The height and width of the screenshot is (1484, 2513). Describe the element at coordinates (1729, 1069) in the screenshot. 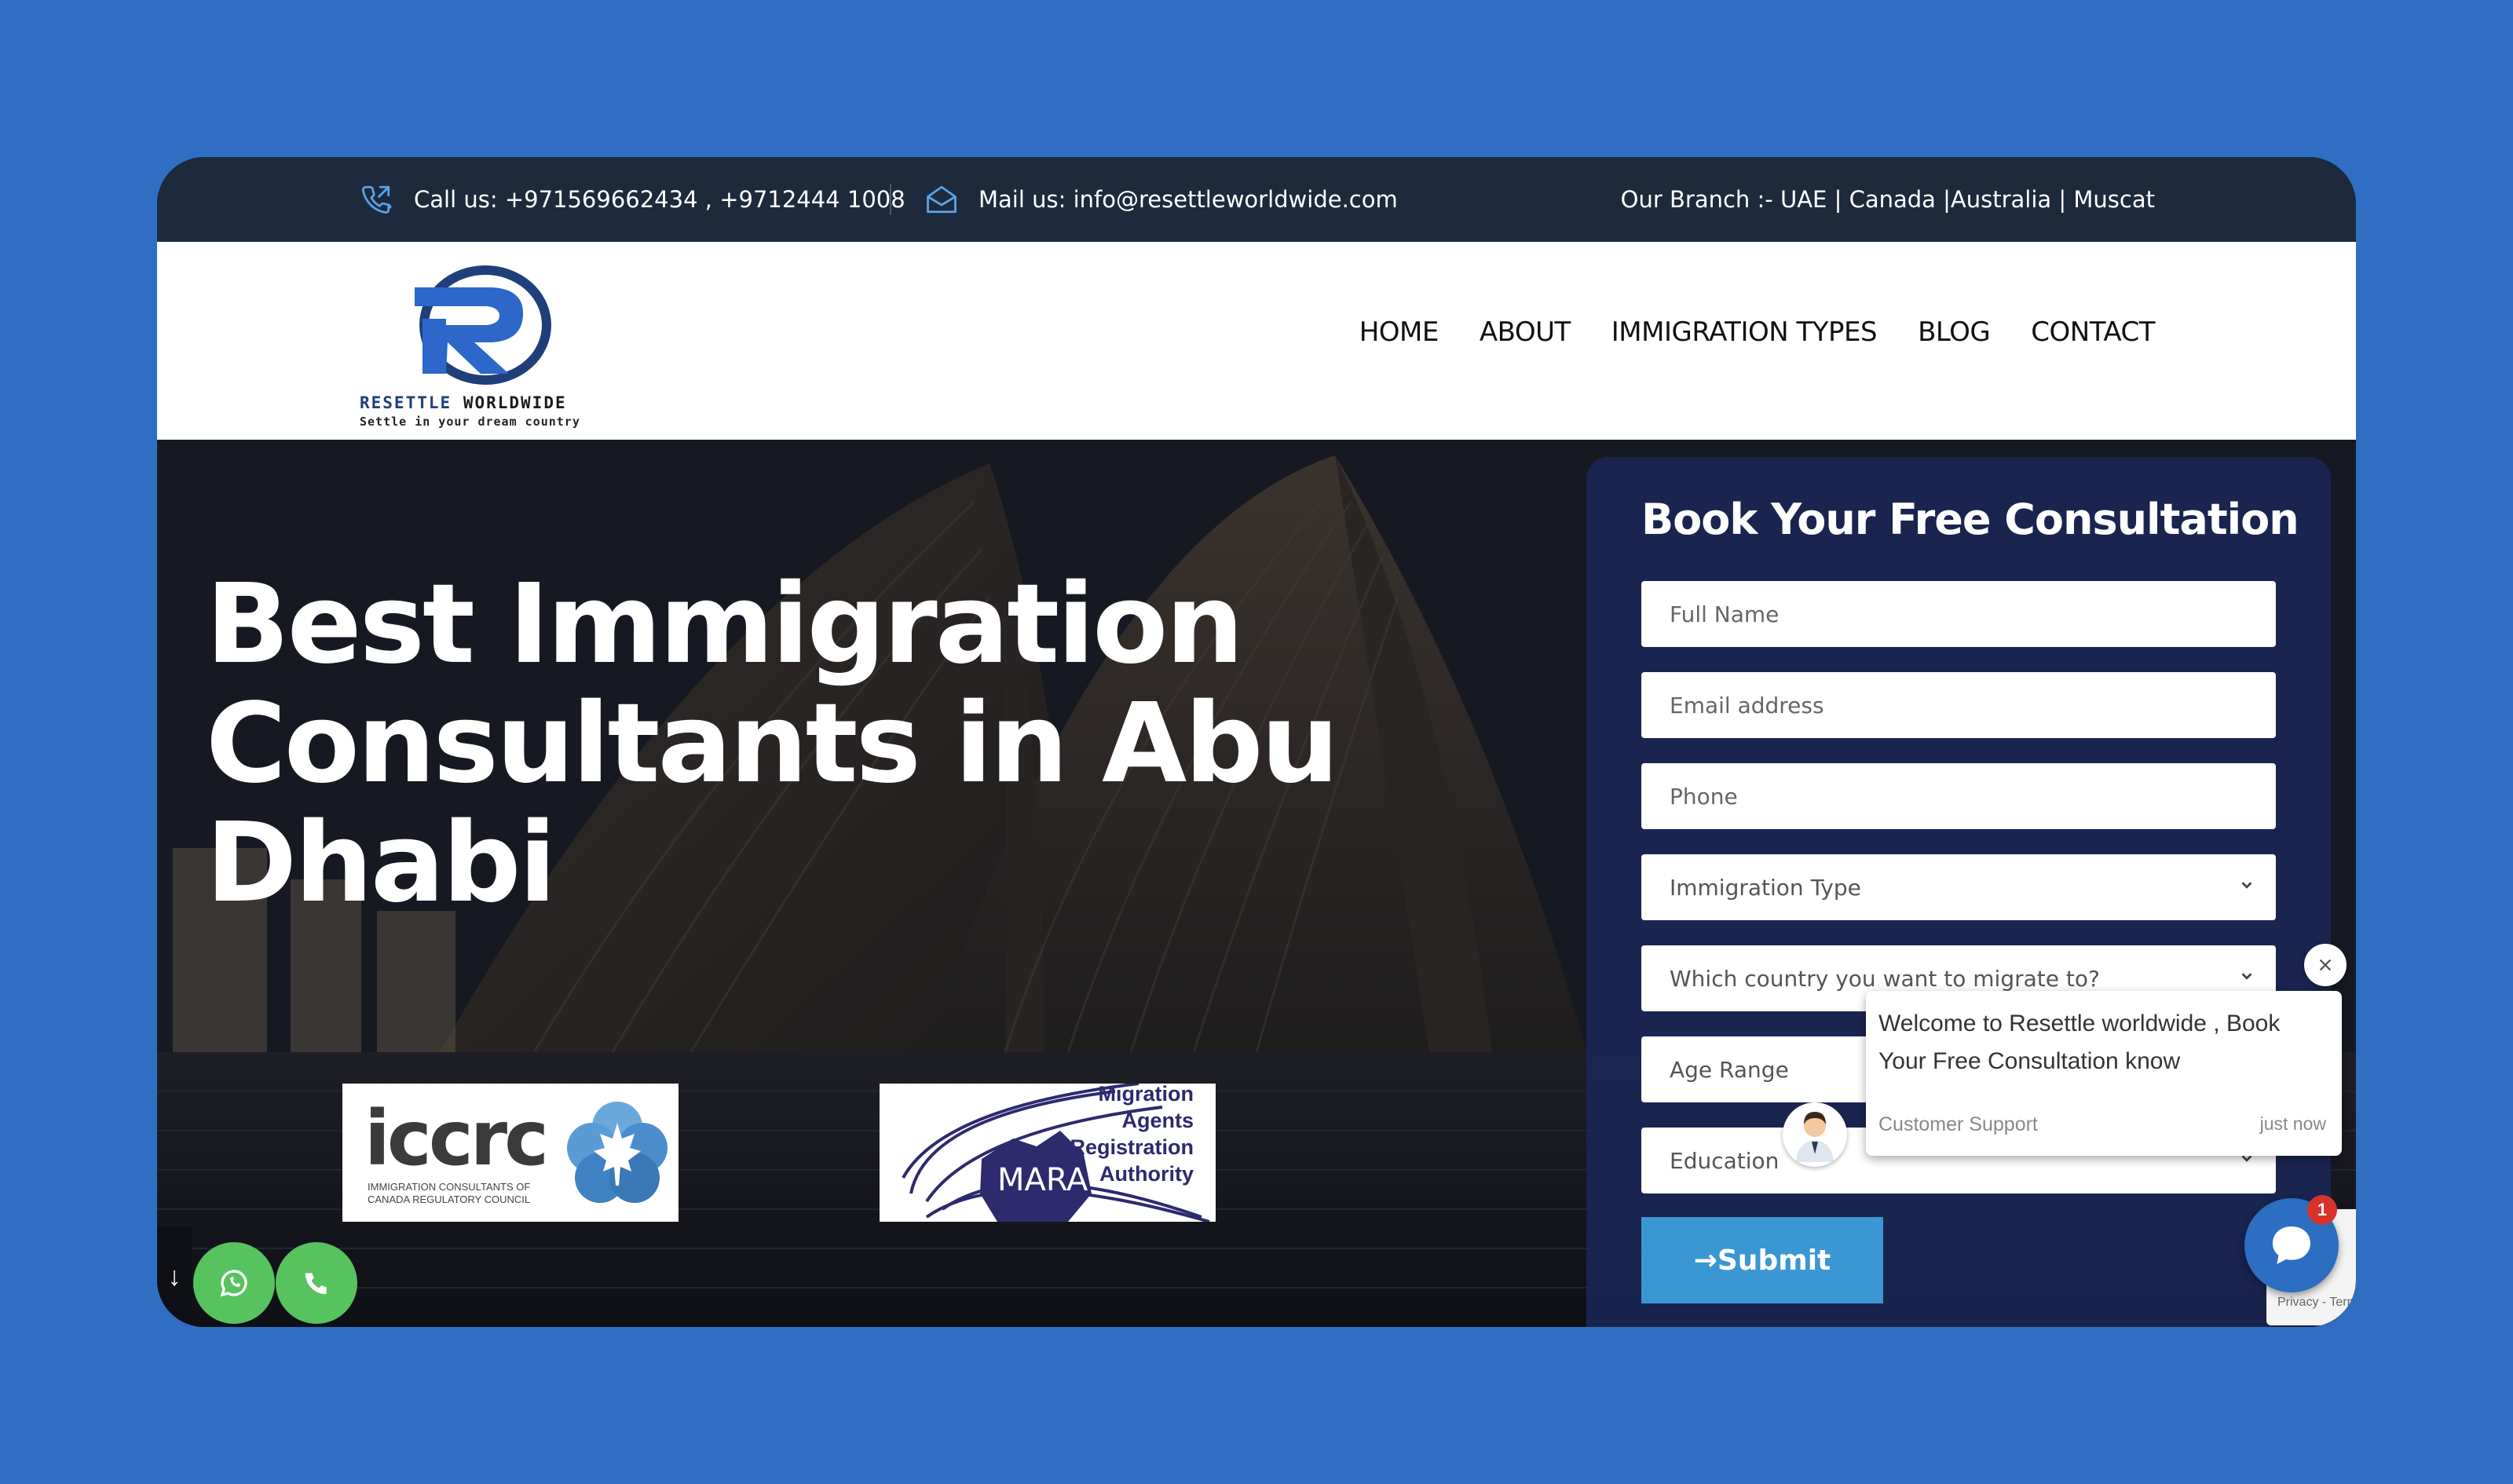

I see `age-range-value: Age Range` at that location.